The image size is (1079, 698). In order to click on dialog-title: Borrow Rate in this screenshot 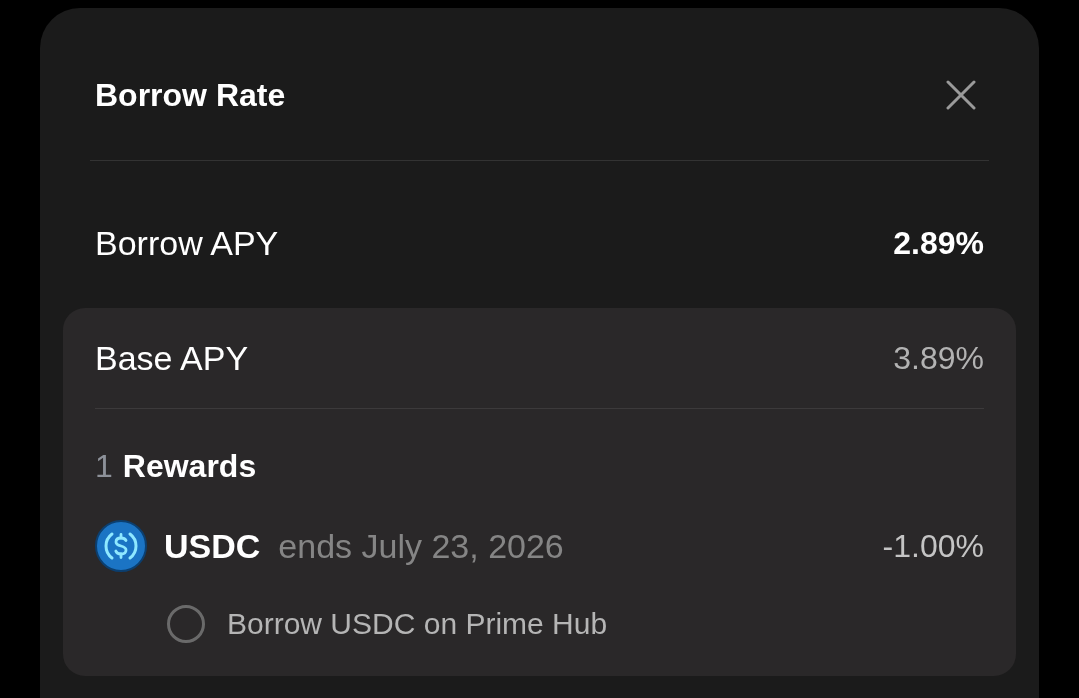, I will do `click(190, 95)`.